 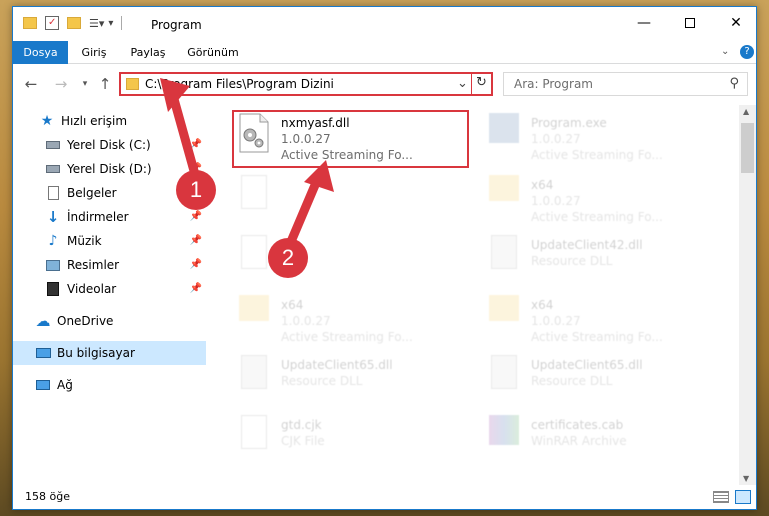 What do you see at coordinates (384, 497) in the screenshot?
I see `status-bar: 158 öğe` at bounding box center [384, 497].